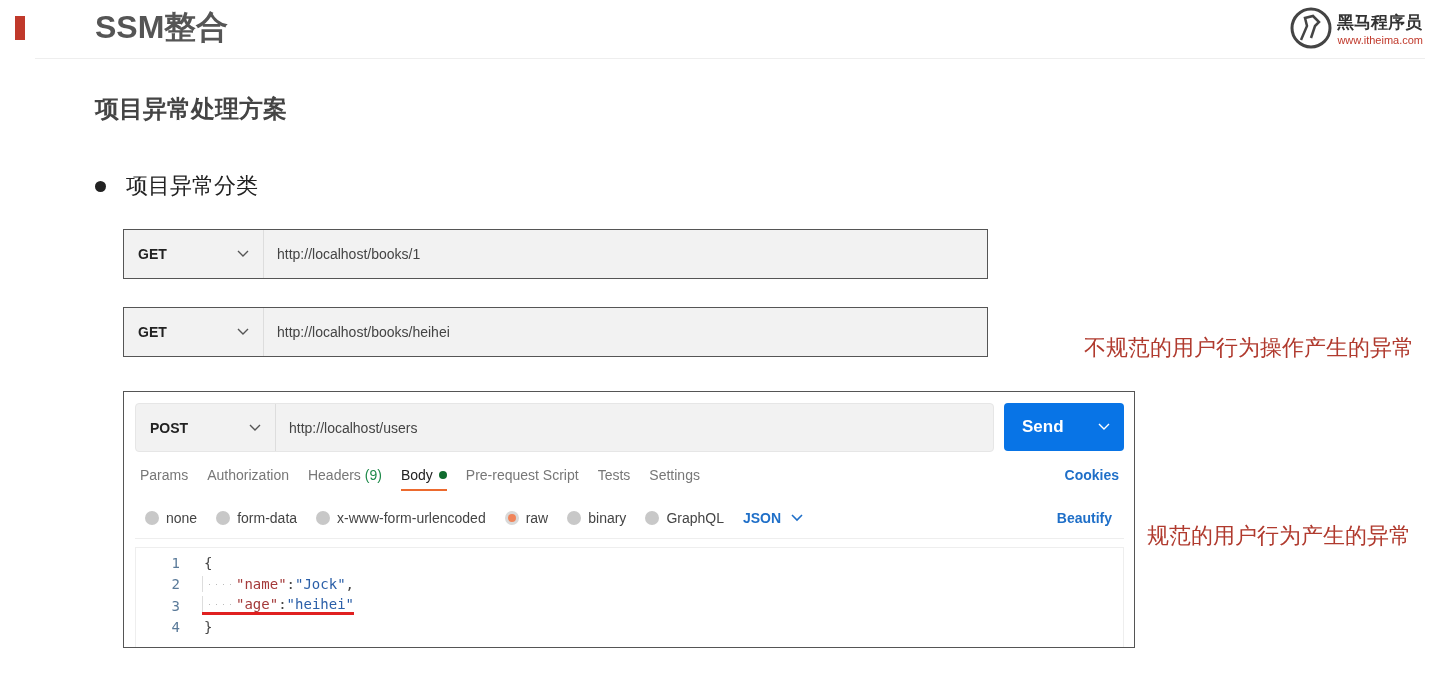  Describe the element at coordinates (614, 475) in the screenshot. I see `request-tab: Tests` at that location.